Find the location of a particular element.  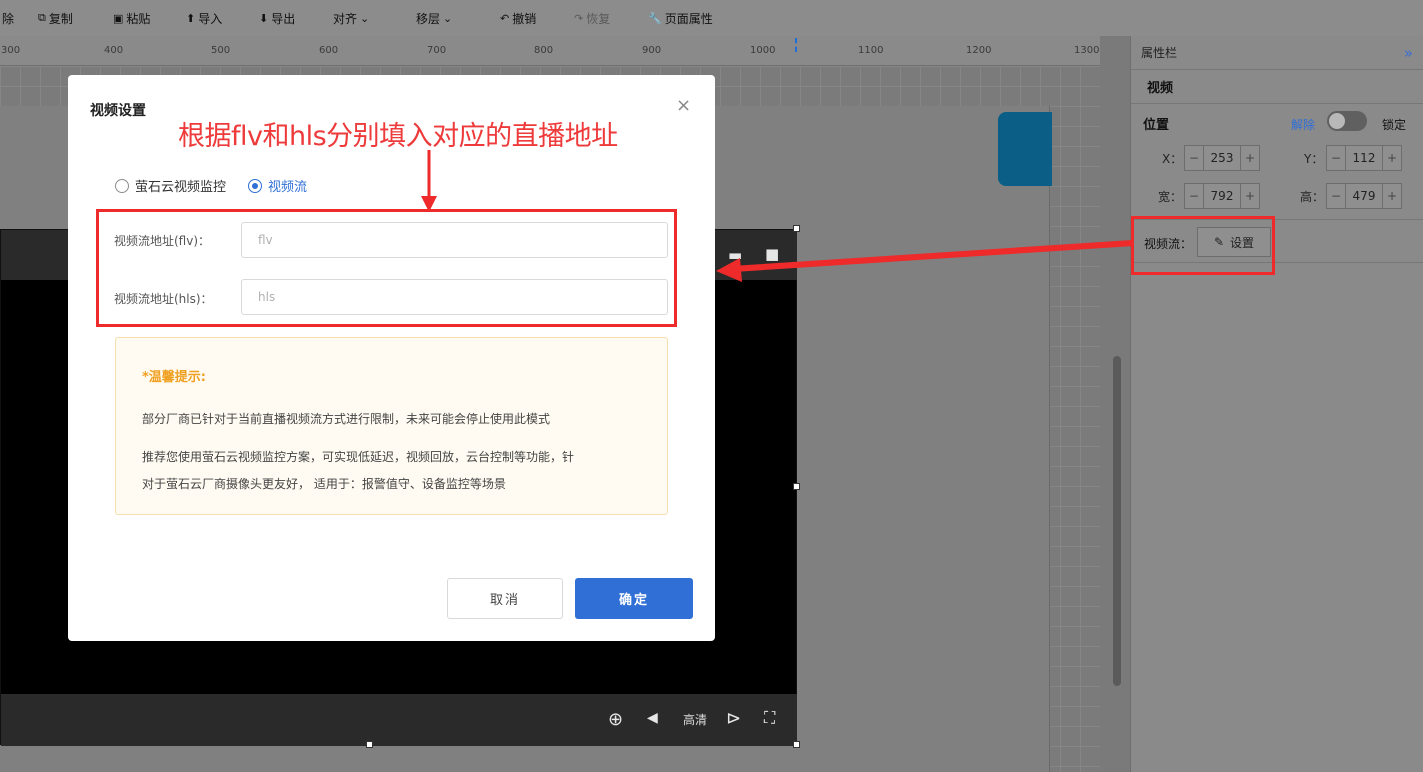

delete-button: 除 is located at coordinates (8, 18).